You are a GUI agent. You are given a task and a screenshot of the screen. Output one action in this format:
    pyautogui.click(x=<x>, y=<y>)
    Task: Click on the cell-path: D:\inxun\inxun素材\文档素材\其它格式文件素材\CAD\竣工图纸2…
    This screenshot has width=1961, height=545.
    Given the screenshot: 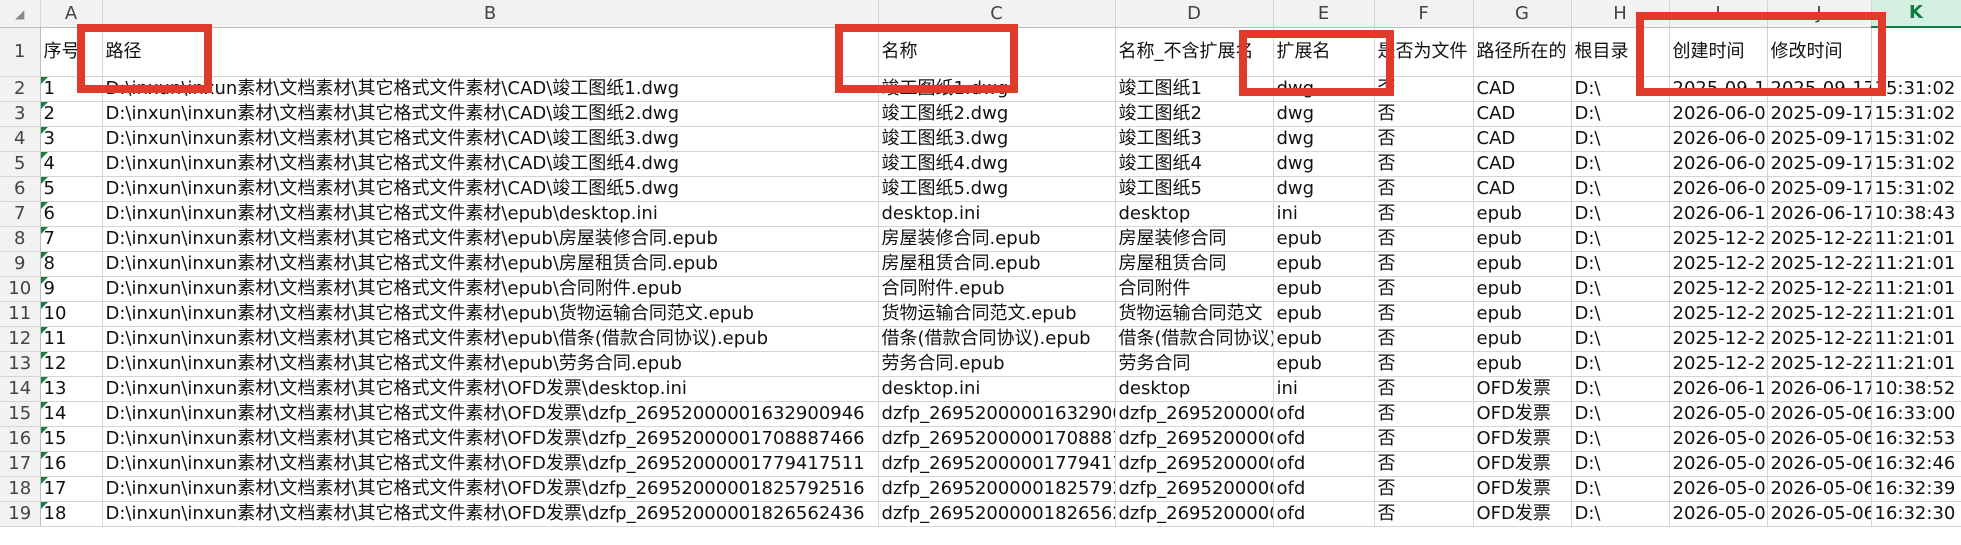 What is the action you would take?
    pyautogui.click(x=490, y=114)
    